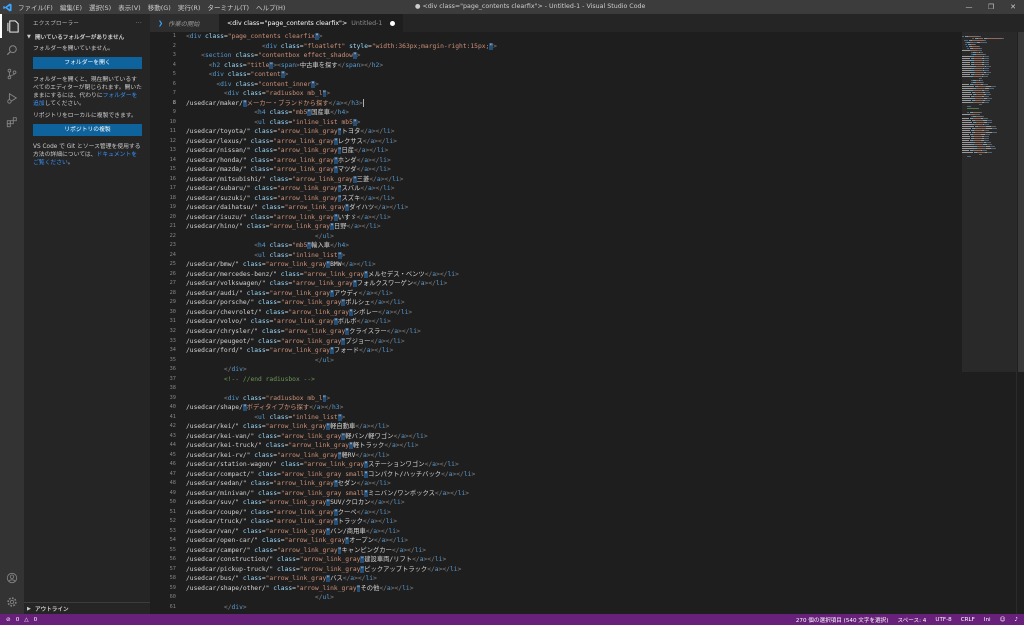  Describe the element at coordinates (87, 63) in the screenshot. I see `open-folder-button: フォルダーを開く` at that location.